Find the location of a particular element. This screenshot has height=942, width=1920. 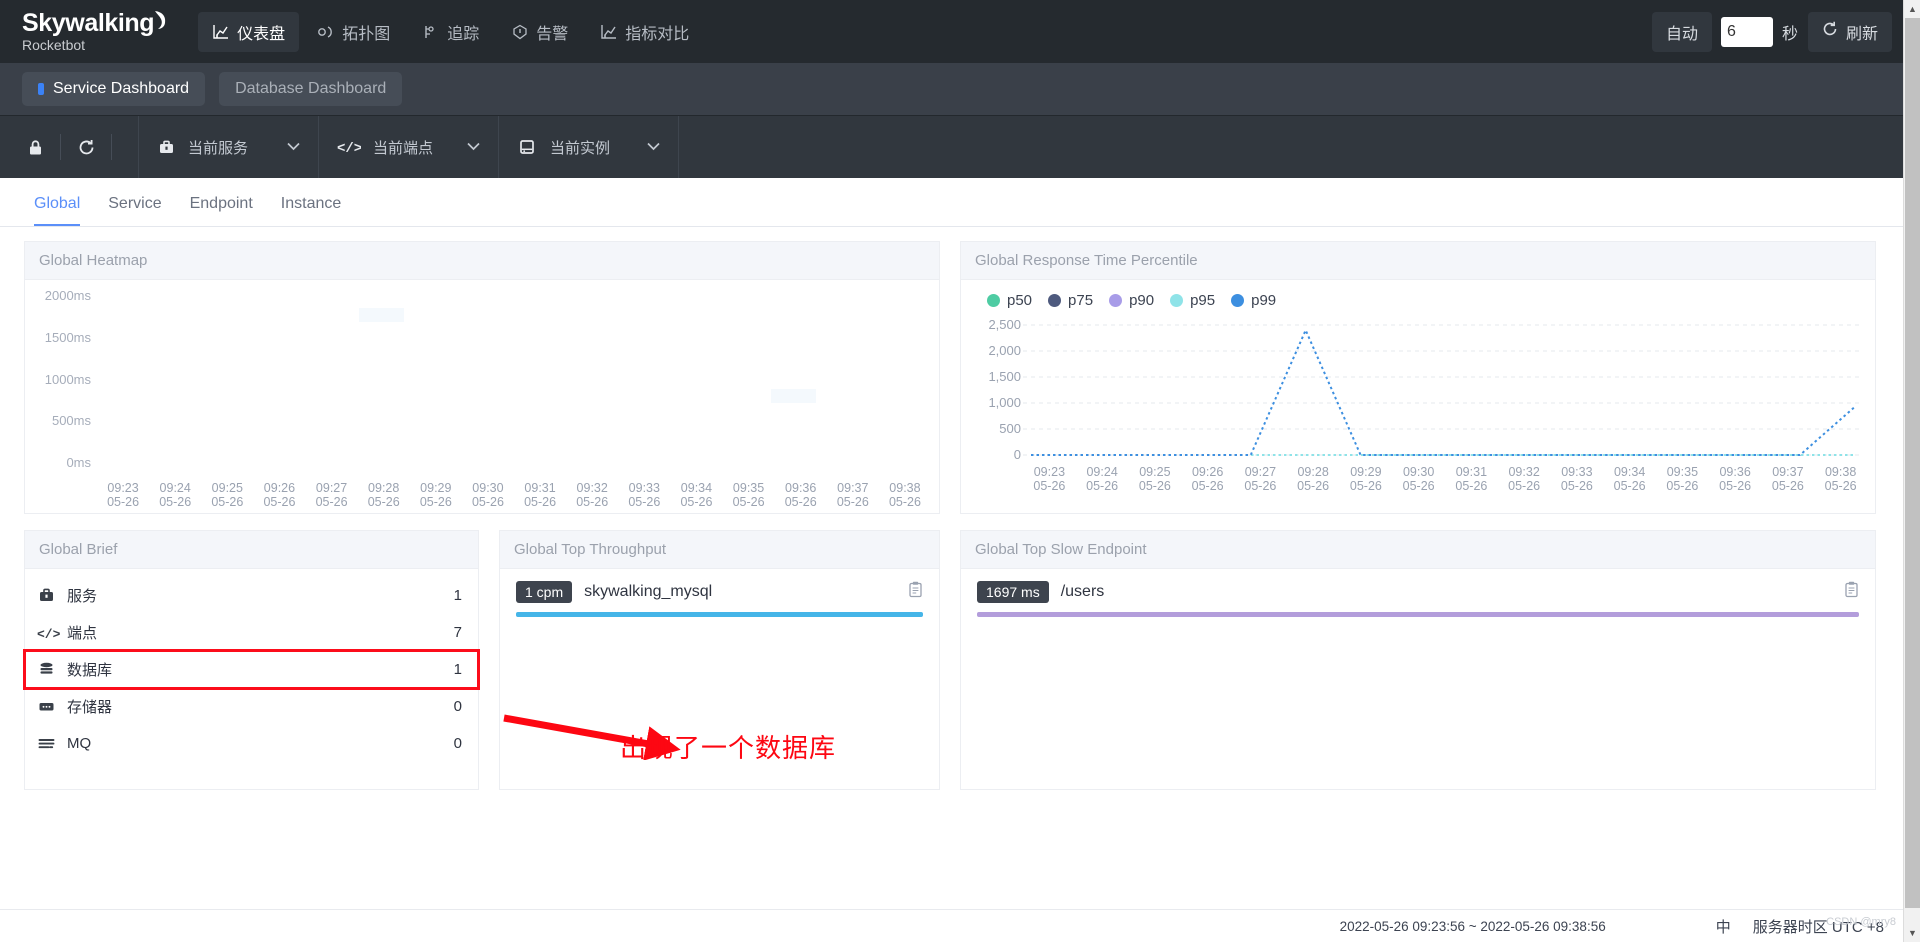

subtab-endpoint: Endpoint is located at coordinates (221, 210).